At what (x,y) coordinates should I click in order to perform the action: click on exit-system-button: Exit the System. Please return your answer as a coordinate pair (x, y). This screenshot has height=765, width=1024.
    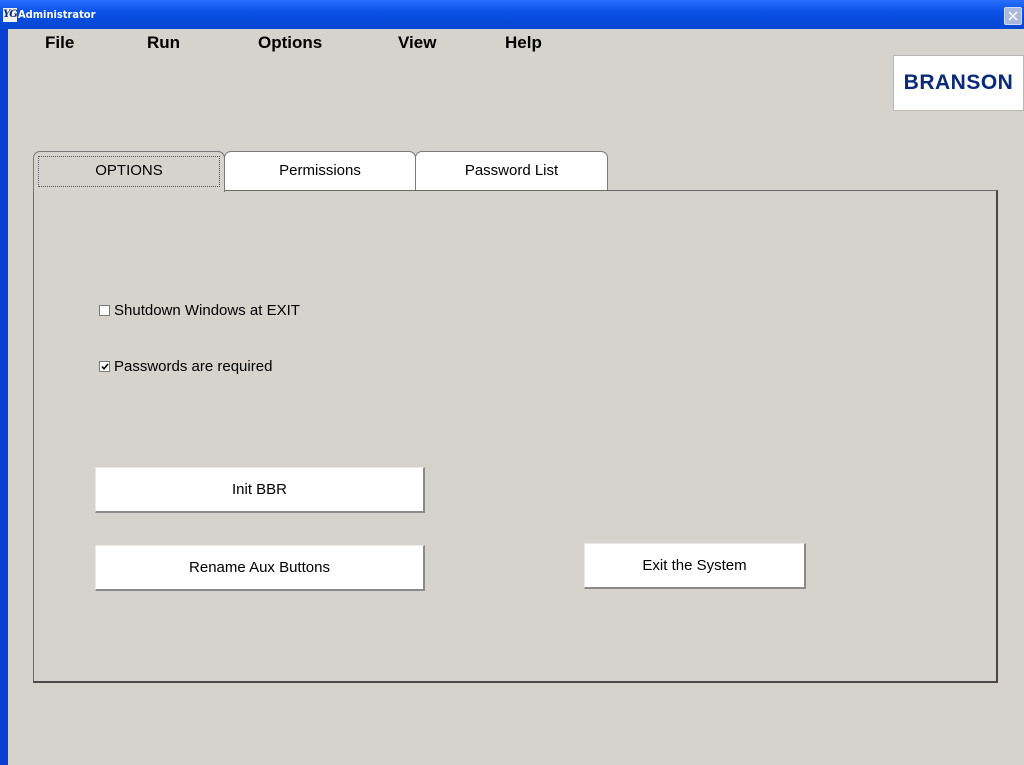
    Looking at the image, I should click on (695, 566).